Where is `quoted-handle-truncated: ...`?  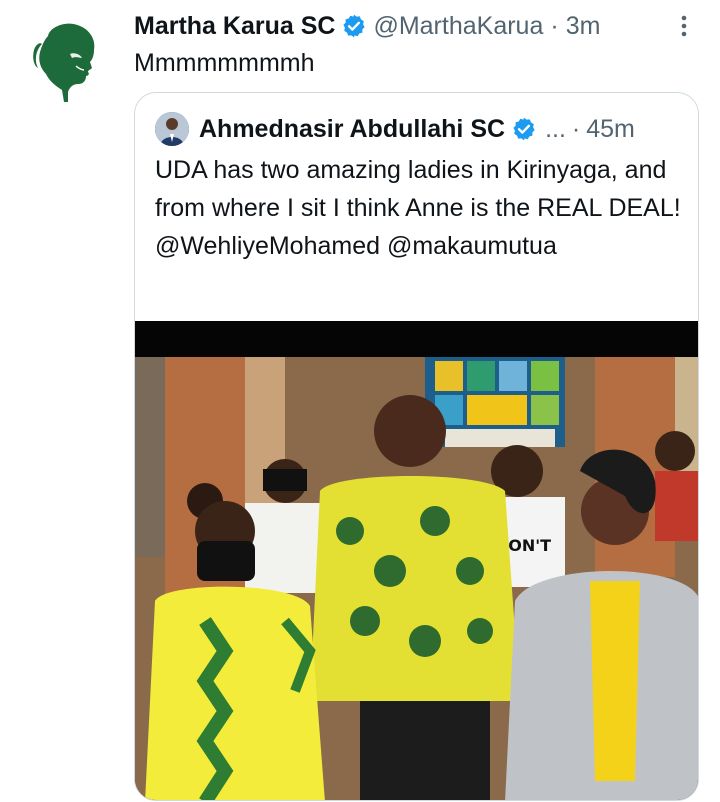
quoted-handle-truncated: ... is located at coordinates (555, 128).